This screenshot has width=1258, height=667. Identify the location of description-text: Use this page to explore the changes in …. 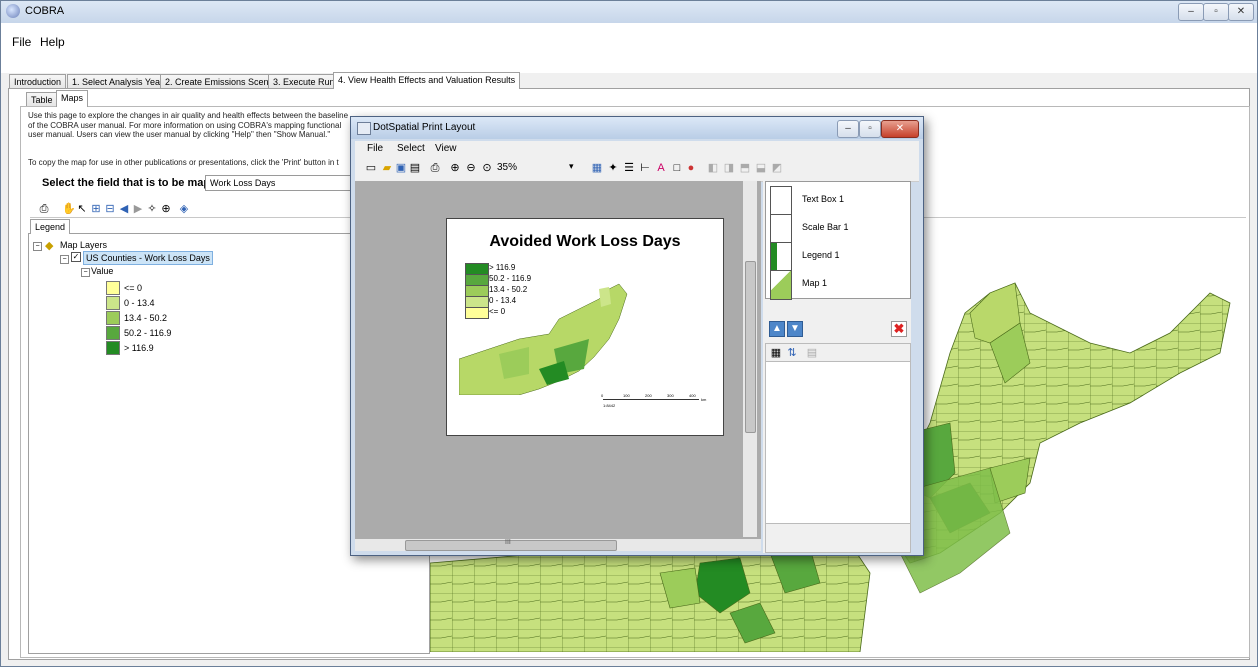
(188, 125).